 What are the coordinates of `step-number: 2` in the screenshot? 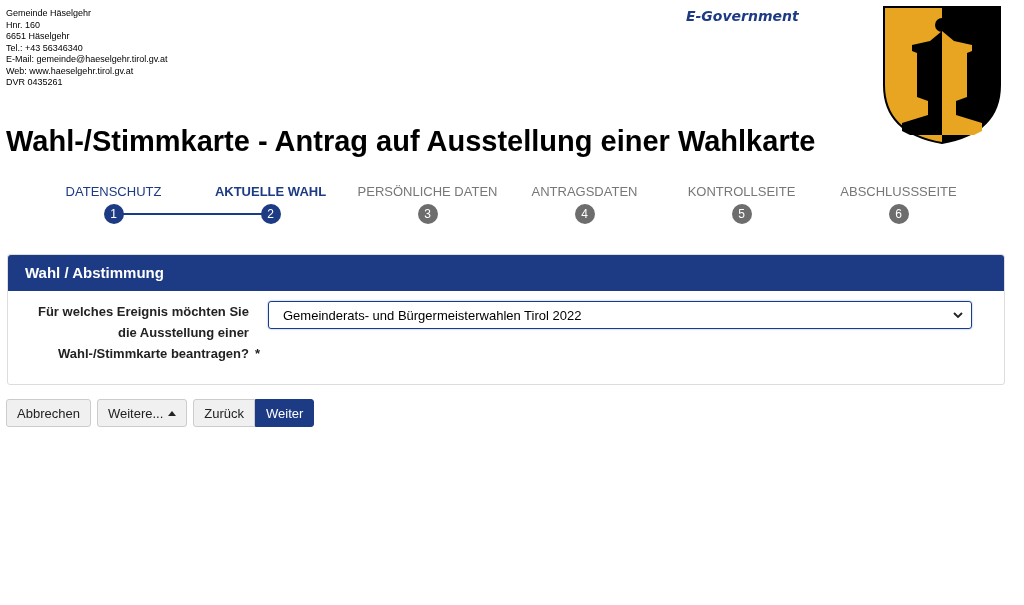 It's located at (270, 214).